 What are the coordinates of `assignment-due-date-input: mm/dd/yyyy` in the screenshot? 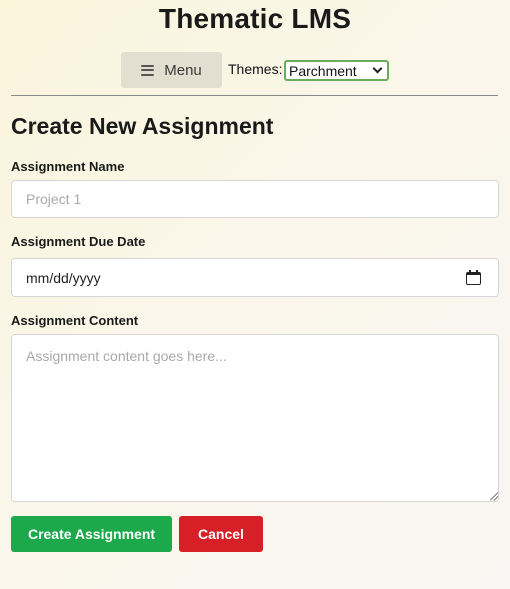 It's located at (255, 277).